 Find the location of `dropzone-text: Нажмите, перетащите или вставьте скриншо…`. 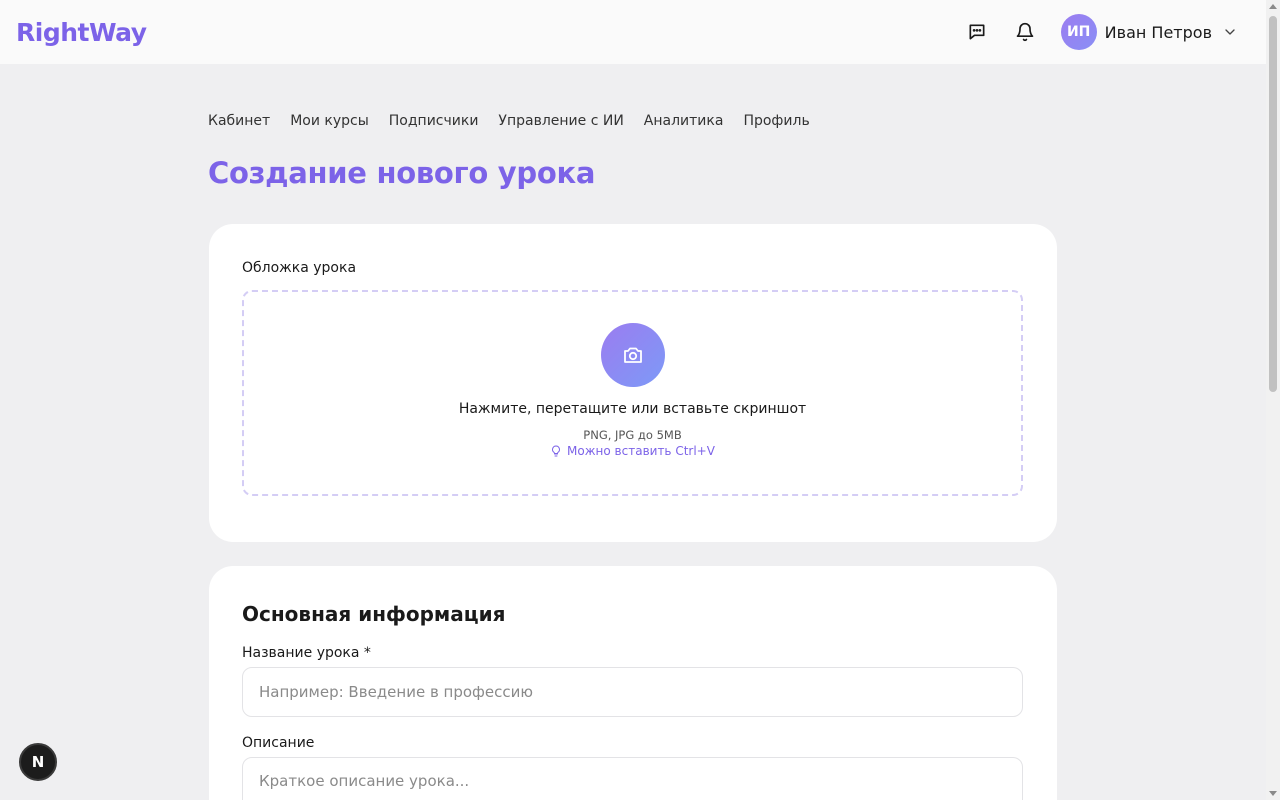

dropzone-text: Нажмите, перетащите или вставьте скриншо… is located at coordinates (632, 409).